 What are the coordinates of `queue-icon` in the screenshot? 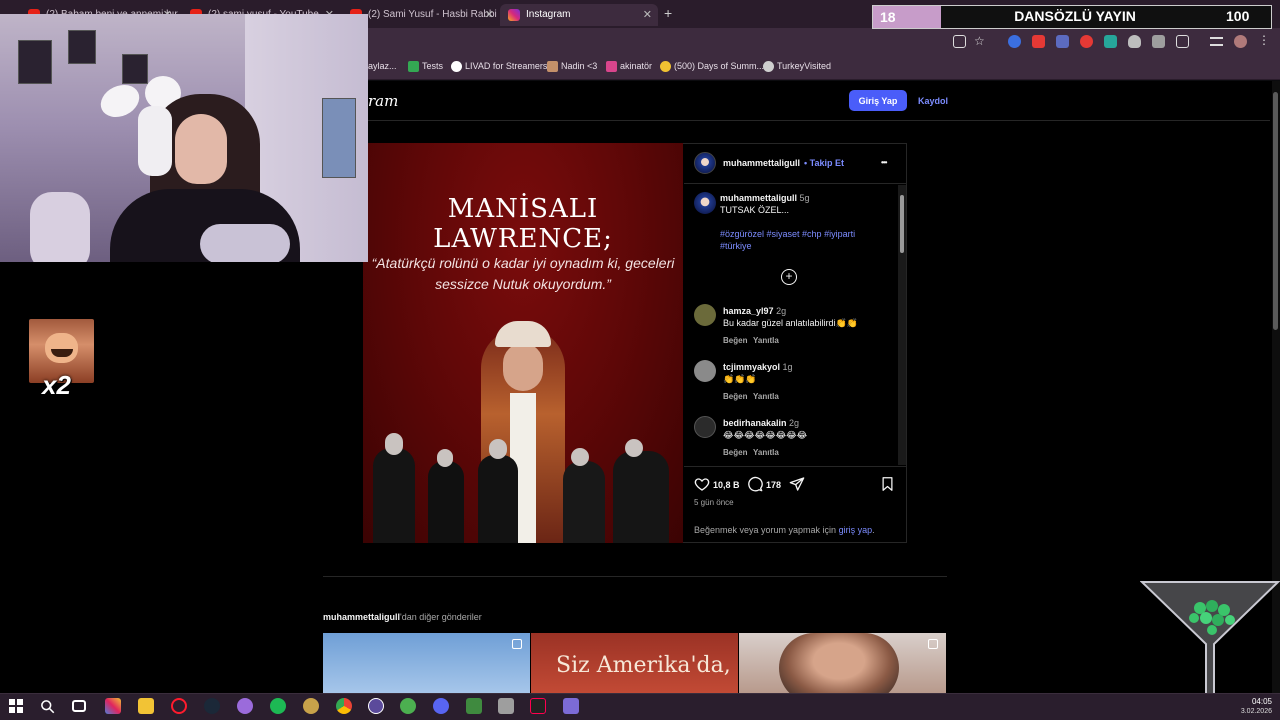 It's located at (1216, 41).